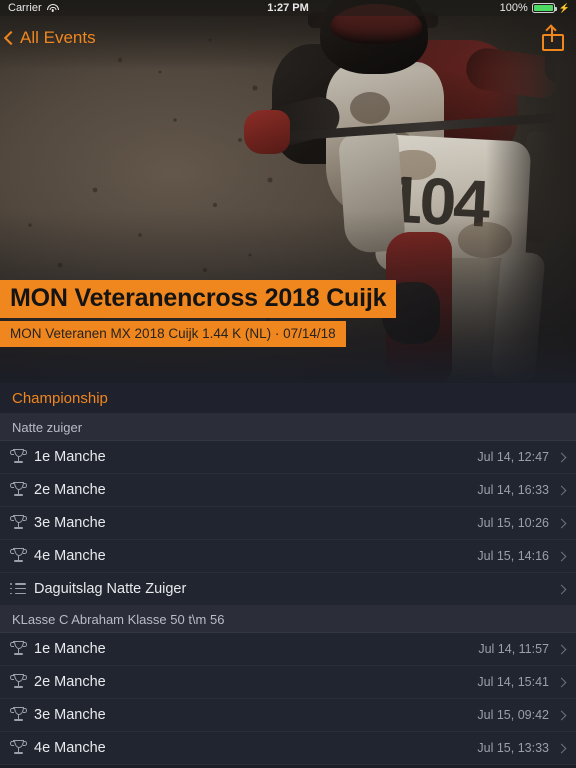 Image resolution: width=576 pixels, height=768 pixels. What do you see at coordinates (288, 398) in the screenshot?
I see `list-header-championship: Championship` at bounding box center [288, 398].